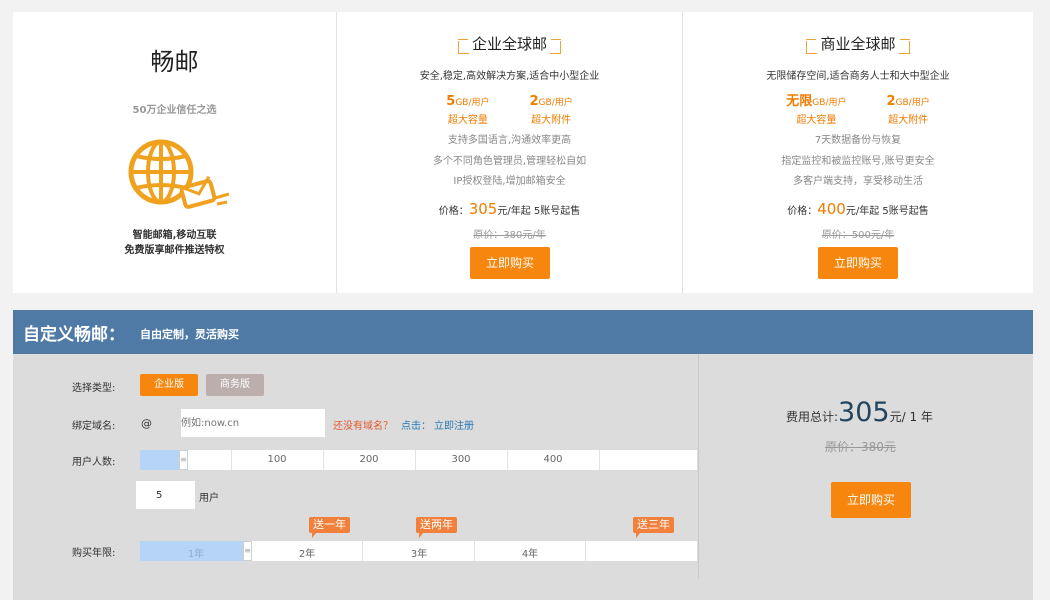  I want to click on total-price: 费用总计:305元/ 1 年, so click(859, 412).